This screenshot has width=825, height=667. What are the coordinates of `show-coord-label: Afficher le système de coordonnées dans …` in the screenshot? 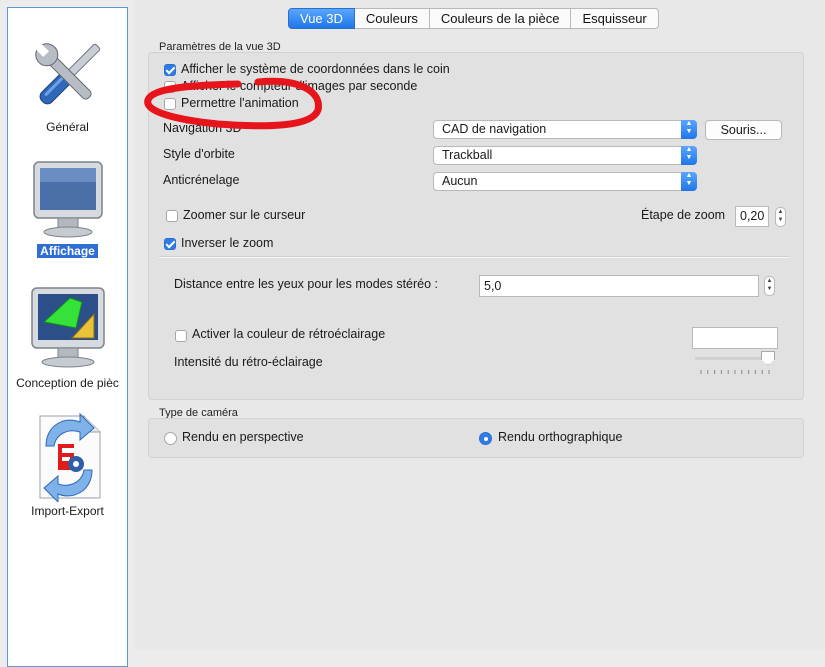 It's located at (315, 69).